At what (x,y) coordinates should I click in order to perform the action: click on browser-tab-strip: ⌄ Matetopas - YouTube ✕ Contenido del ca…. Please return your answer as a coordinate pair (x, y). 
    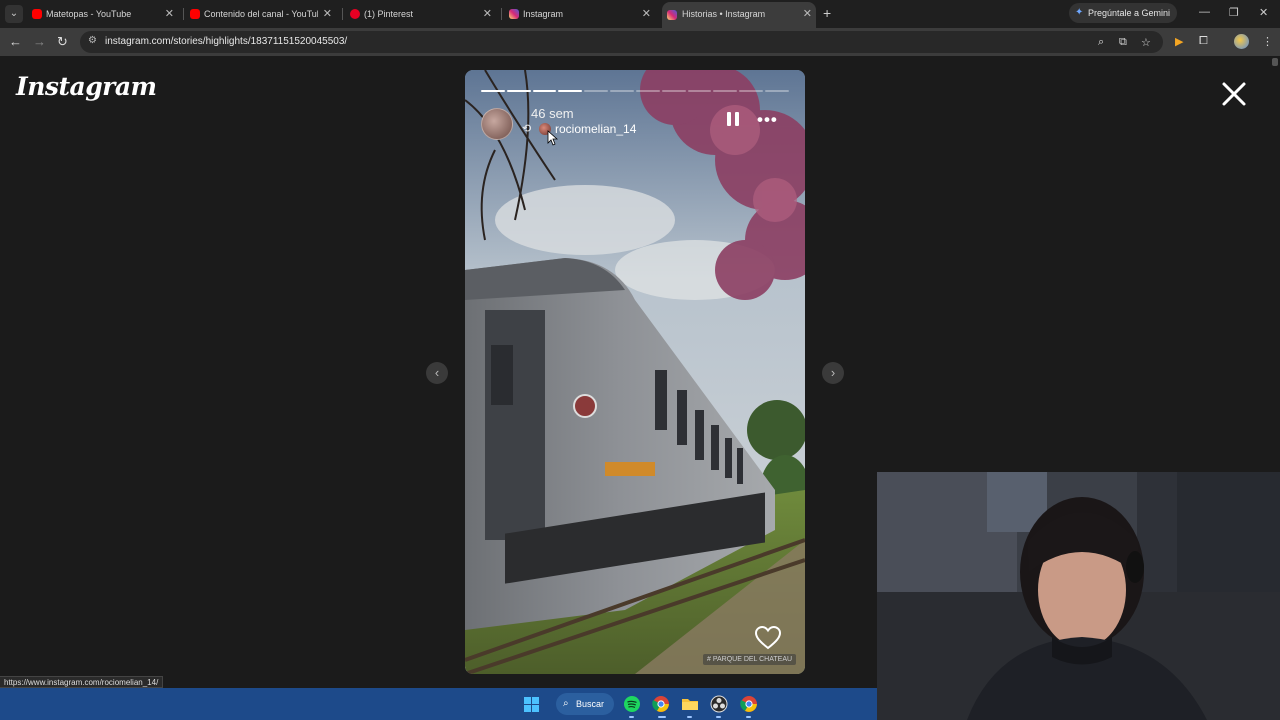
    Looking at the image, I should click on (640, 14).